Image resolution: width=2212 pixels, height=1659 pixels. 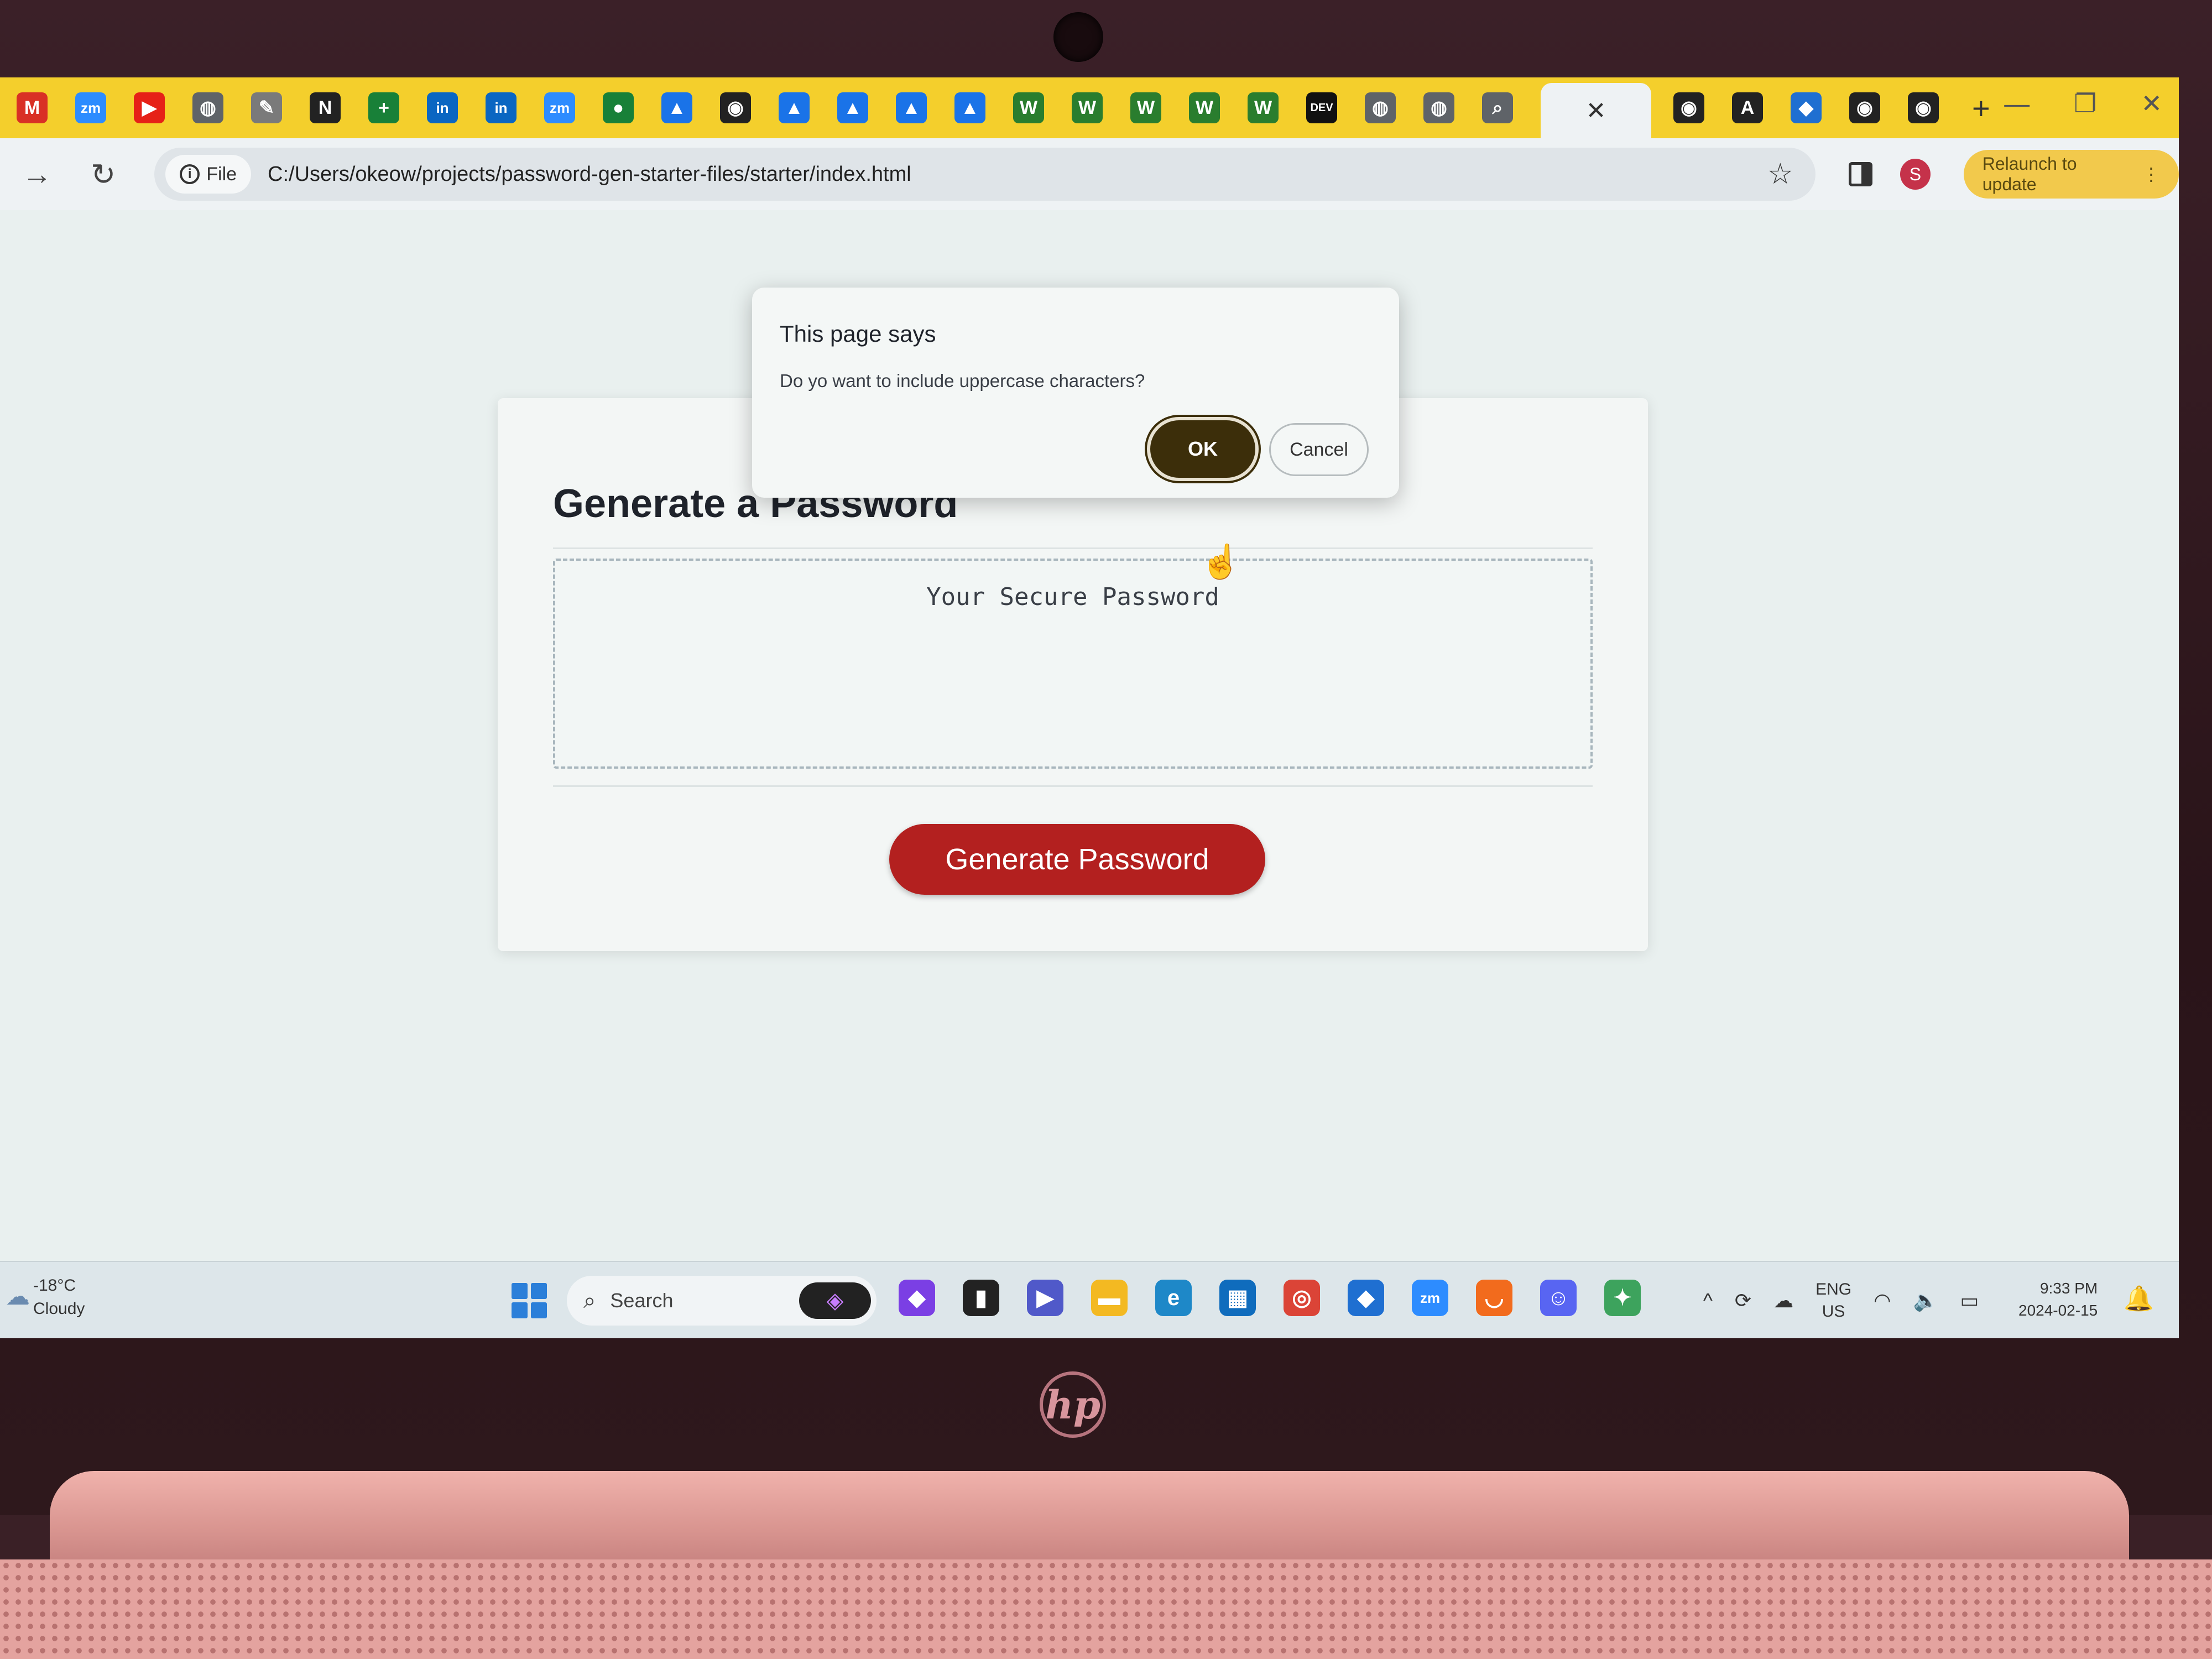 What do you see at coordinates (1237, 1298) in the screenshot?
I see `store-icon: ▦` at bounding box center [1237, 1298].